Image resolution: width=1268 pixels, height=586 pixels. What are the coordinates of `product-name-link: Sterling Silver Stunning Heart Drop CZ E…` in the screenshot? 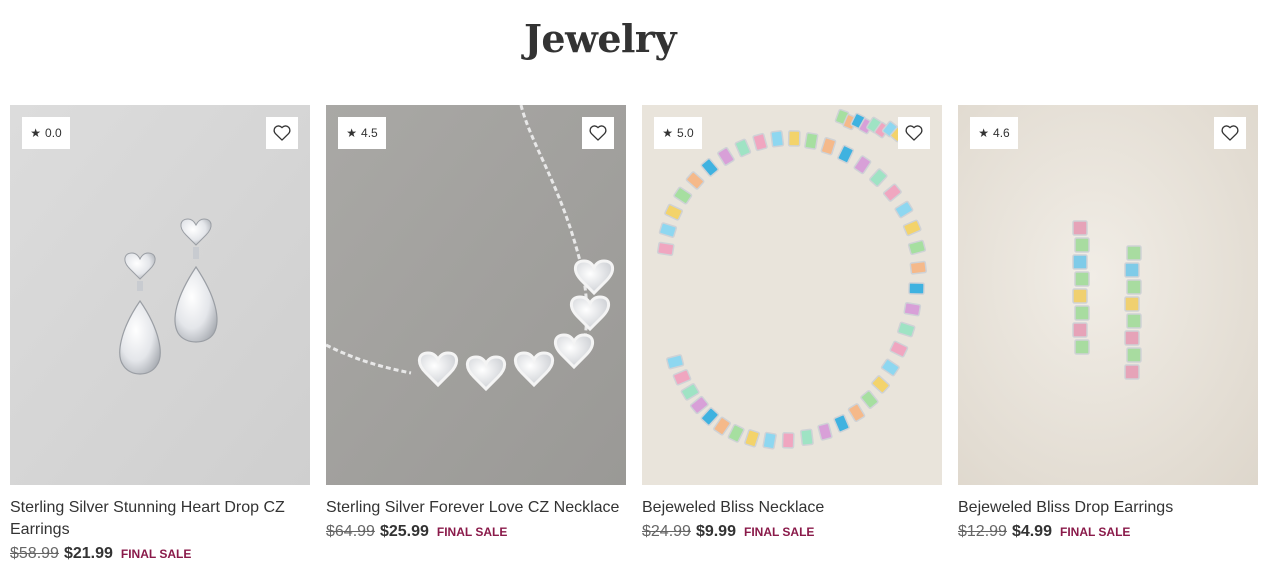 It's located at (160, 519).